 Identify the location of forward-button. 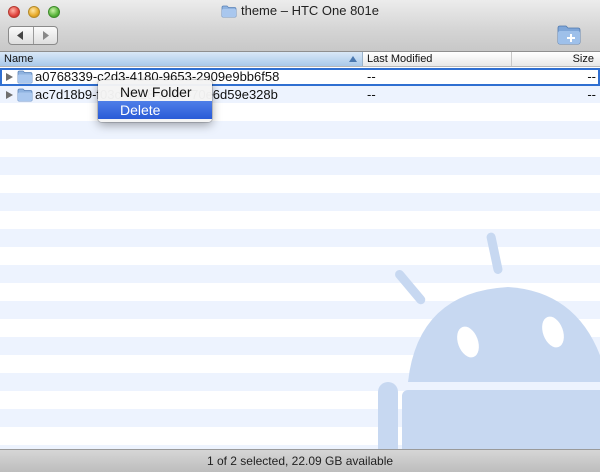
(45, 35).